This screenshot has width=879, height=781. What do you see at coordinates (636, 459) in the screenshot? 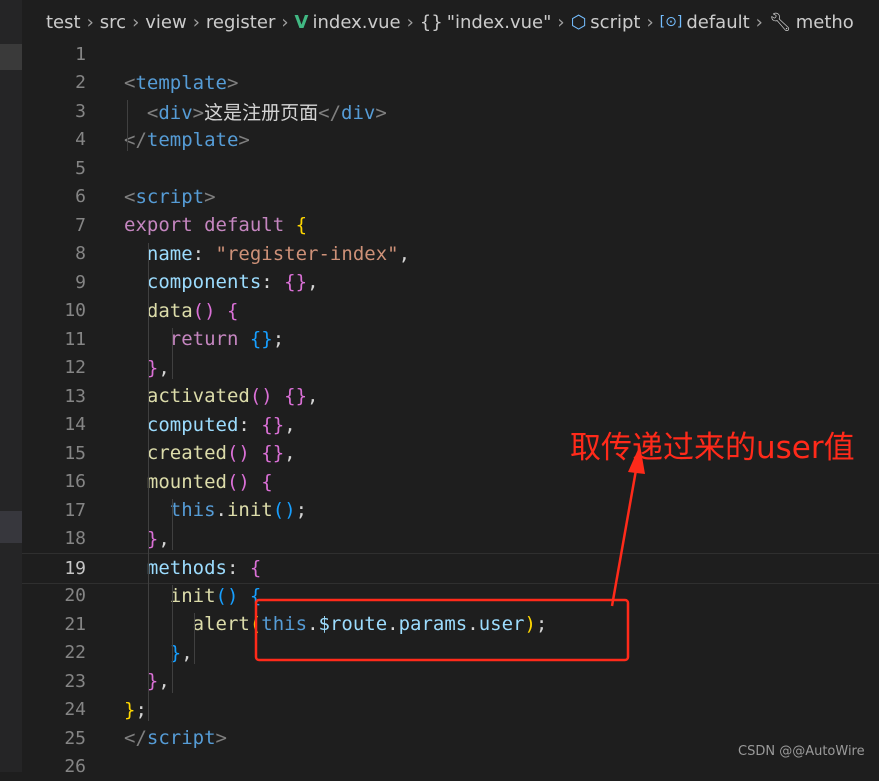
I see `arrow-head` at bounding box center [636, 459].